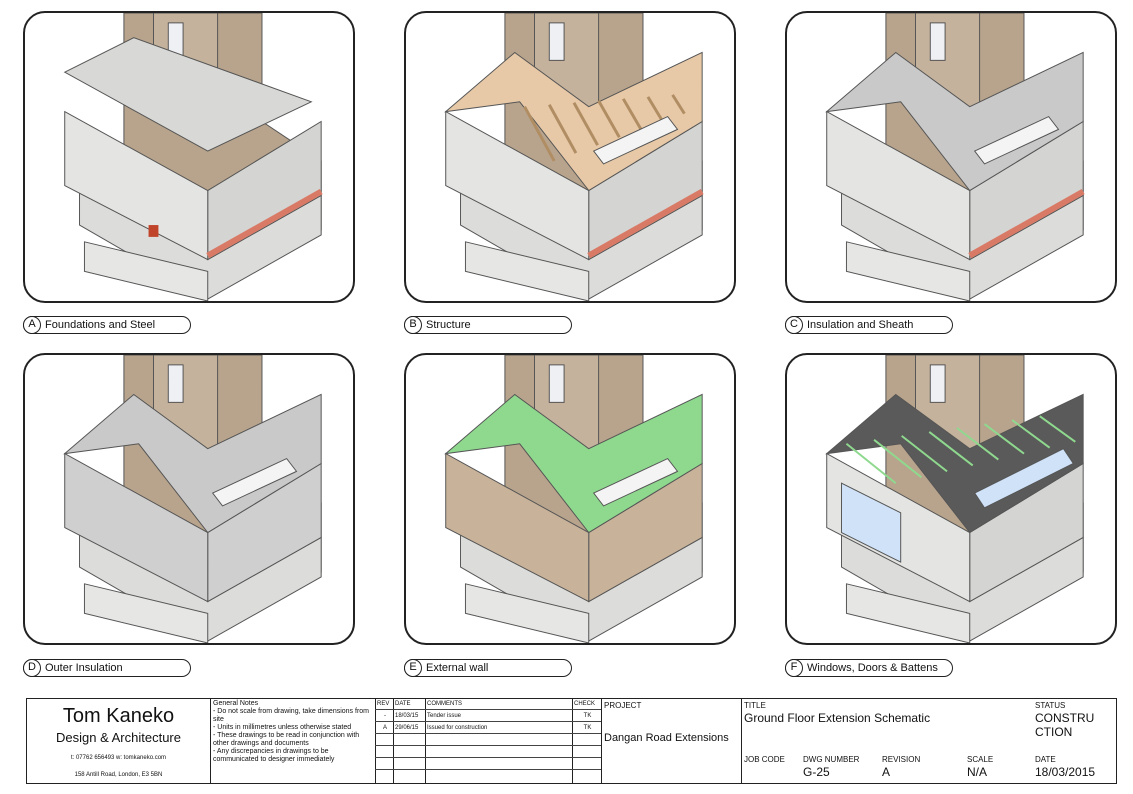 Image resolution: width=1133 pixels, height=794 pixels. Describe the element at coordinates (1065, 772) in the screenshot. I see `date-value: 18/03/2015` at that location.